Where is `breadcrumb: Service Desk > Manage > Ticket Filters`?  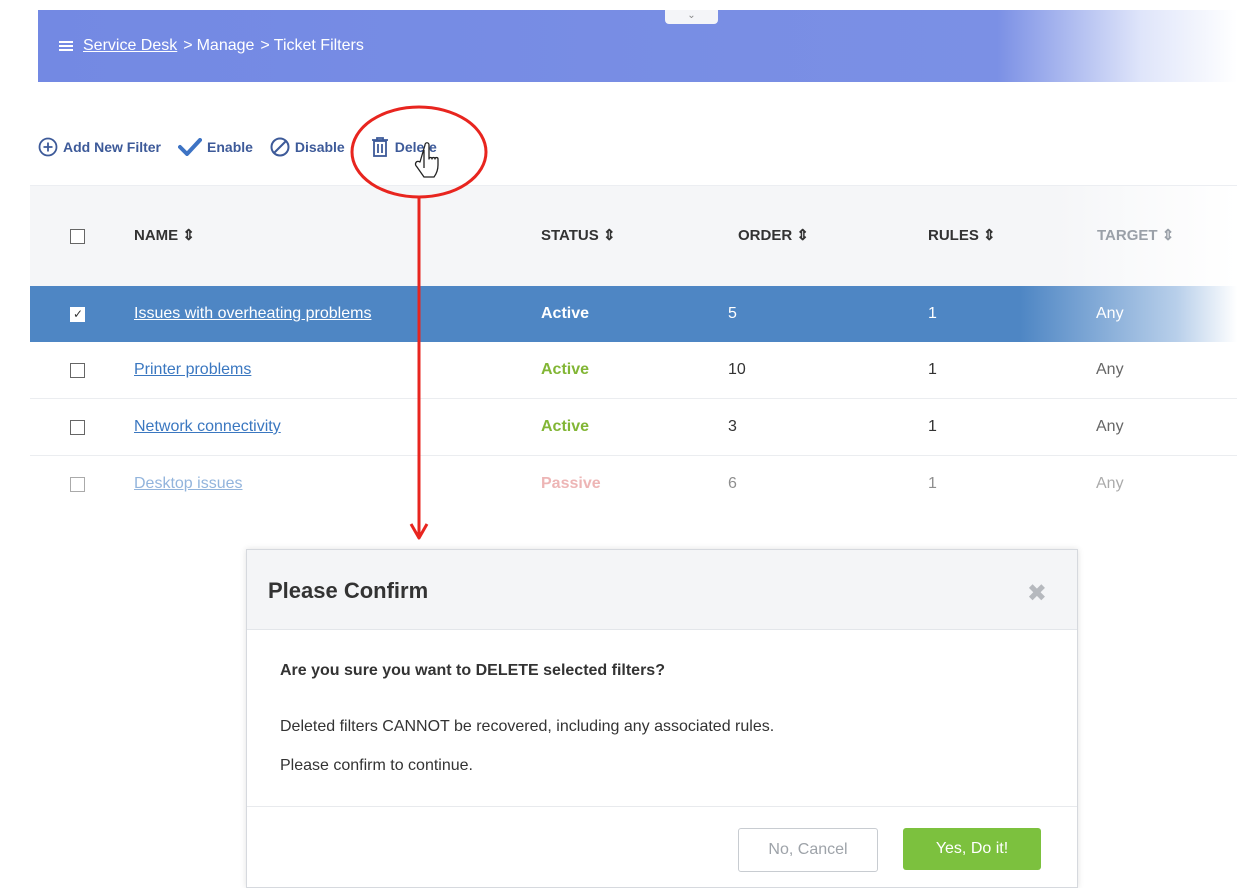
breadcrumb: Service Desk > Manage > Ticket Filters is located at coordinates (211, 46).